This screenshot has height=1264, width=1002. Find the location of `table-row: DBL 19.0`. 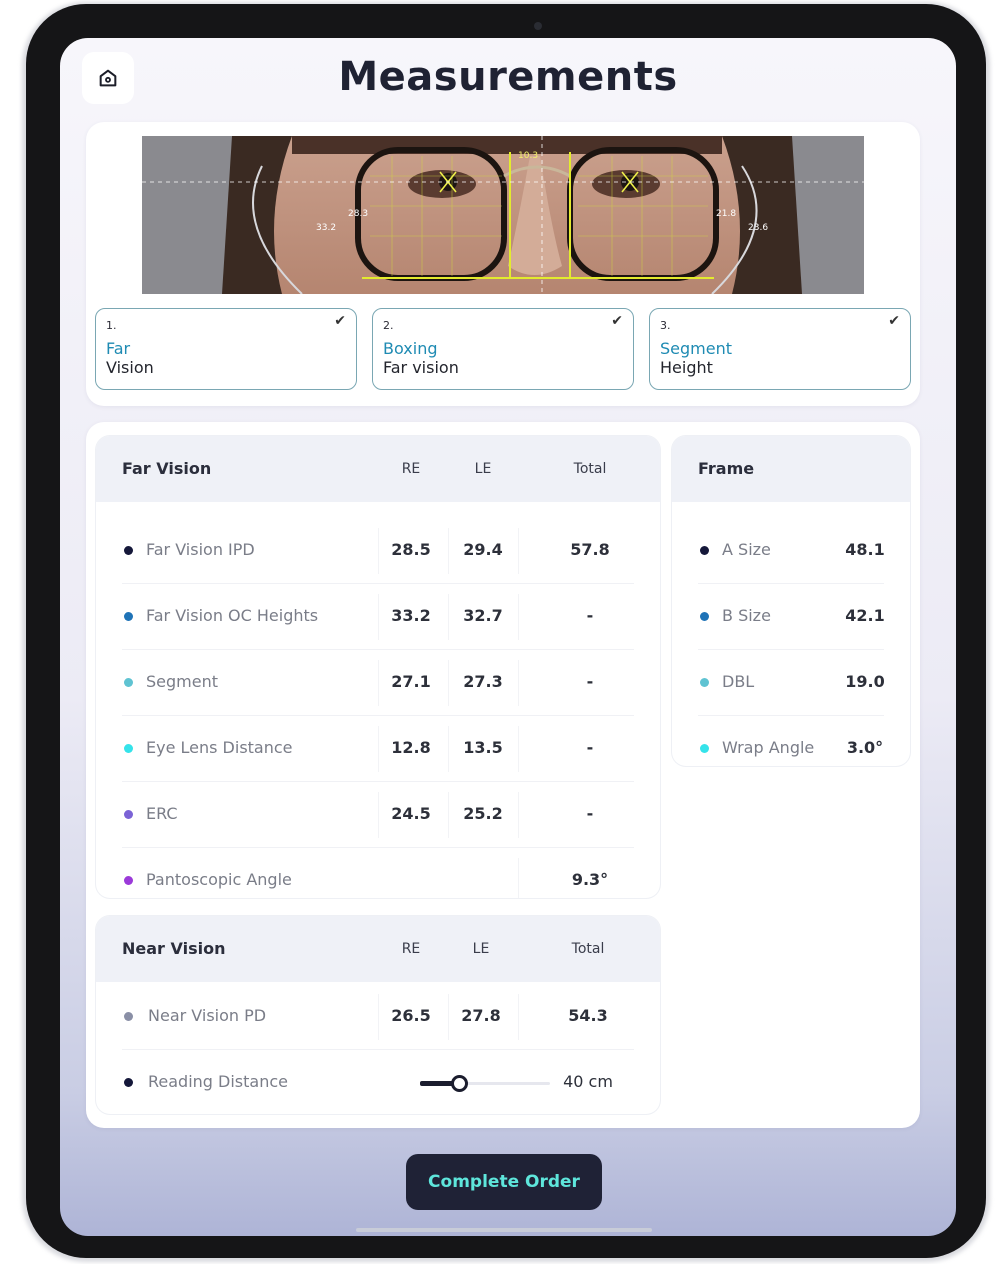

table-row: DBL 19.0 is located at coordinates (791, 683).